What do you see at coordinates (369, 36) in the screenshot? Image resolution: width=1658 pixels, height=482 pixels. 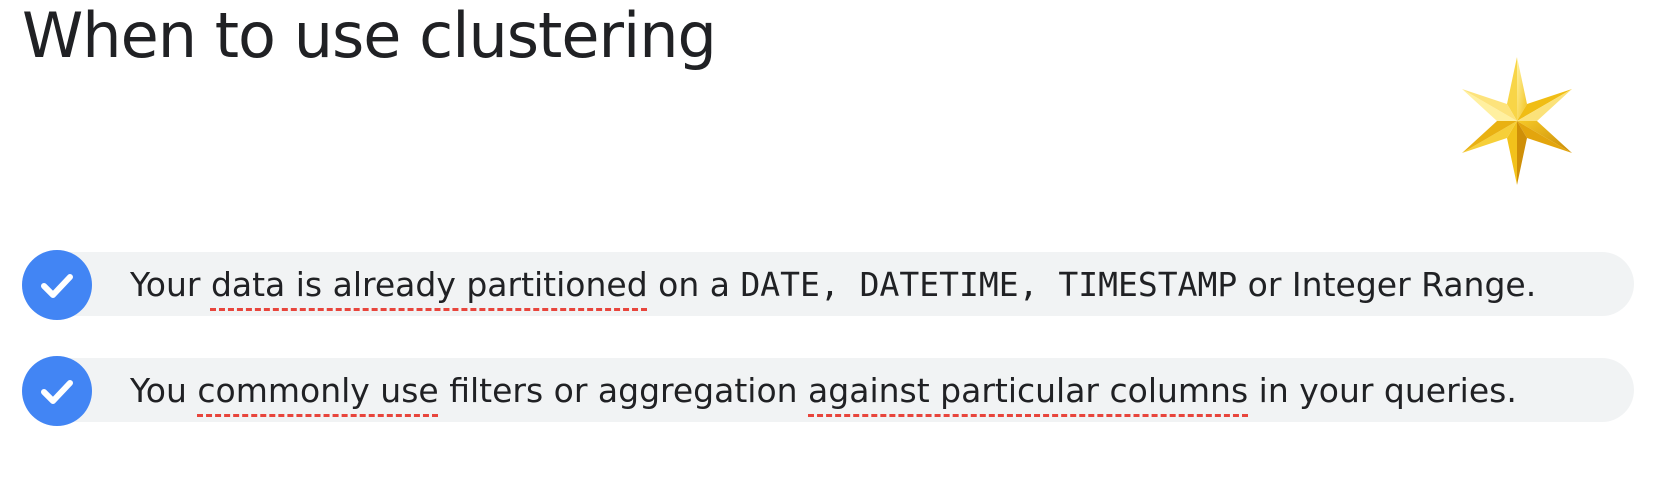 I see `slide-title: When to use clustering` at bounding box center [369, 36].